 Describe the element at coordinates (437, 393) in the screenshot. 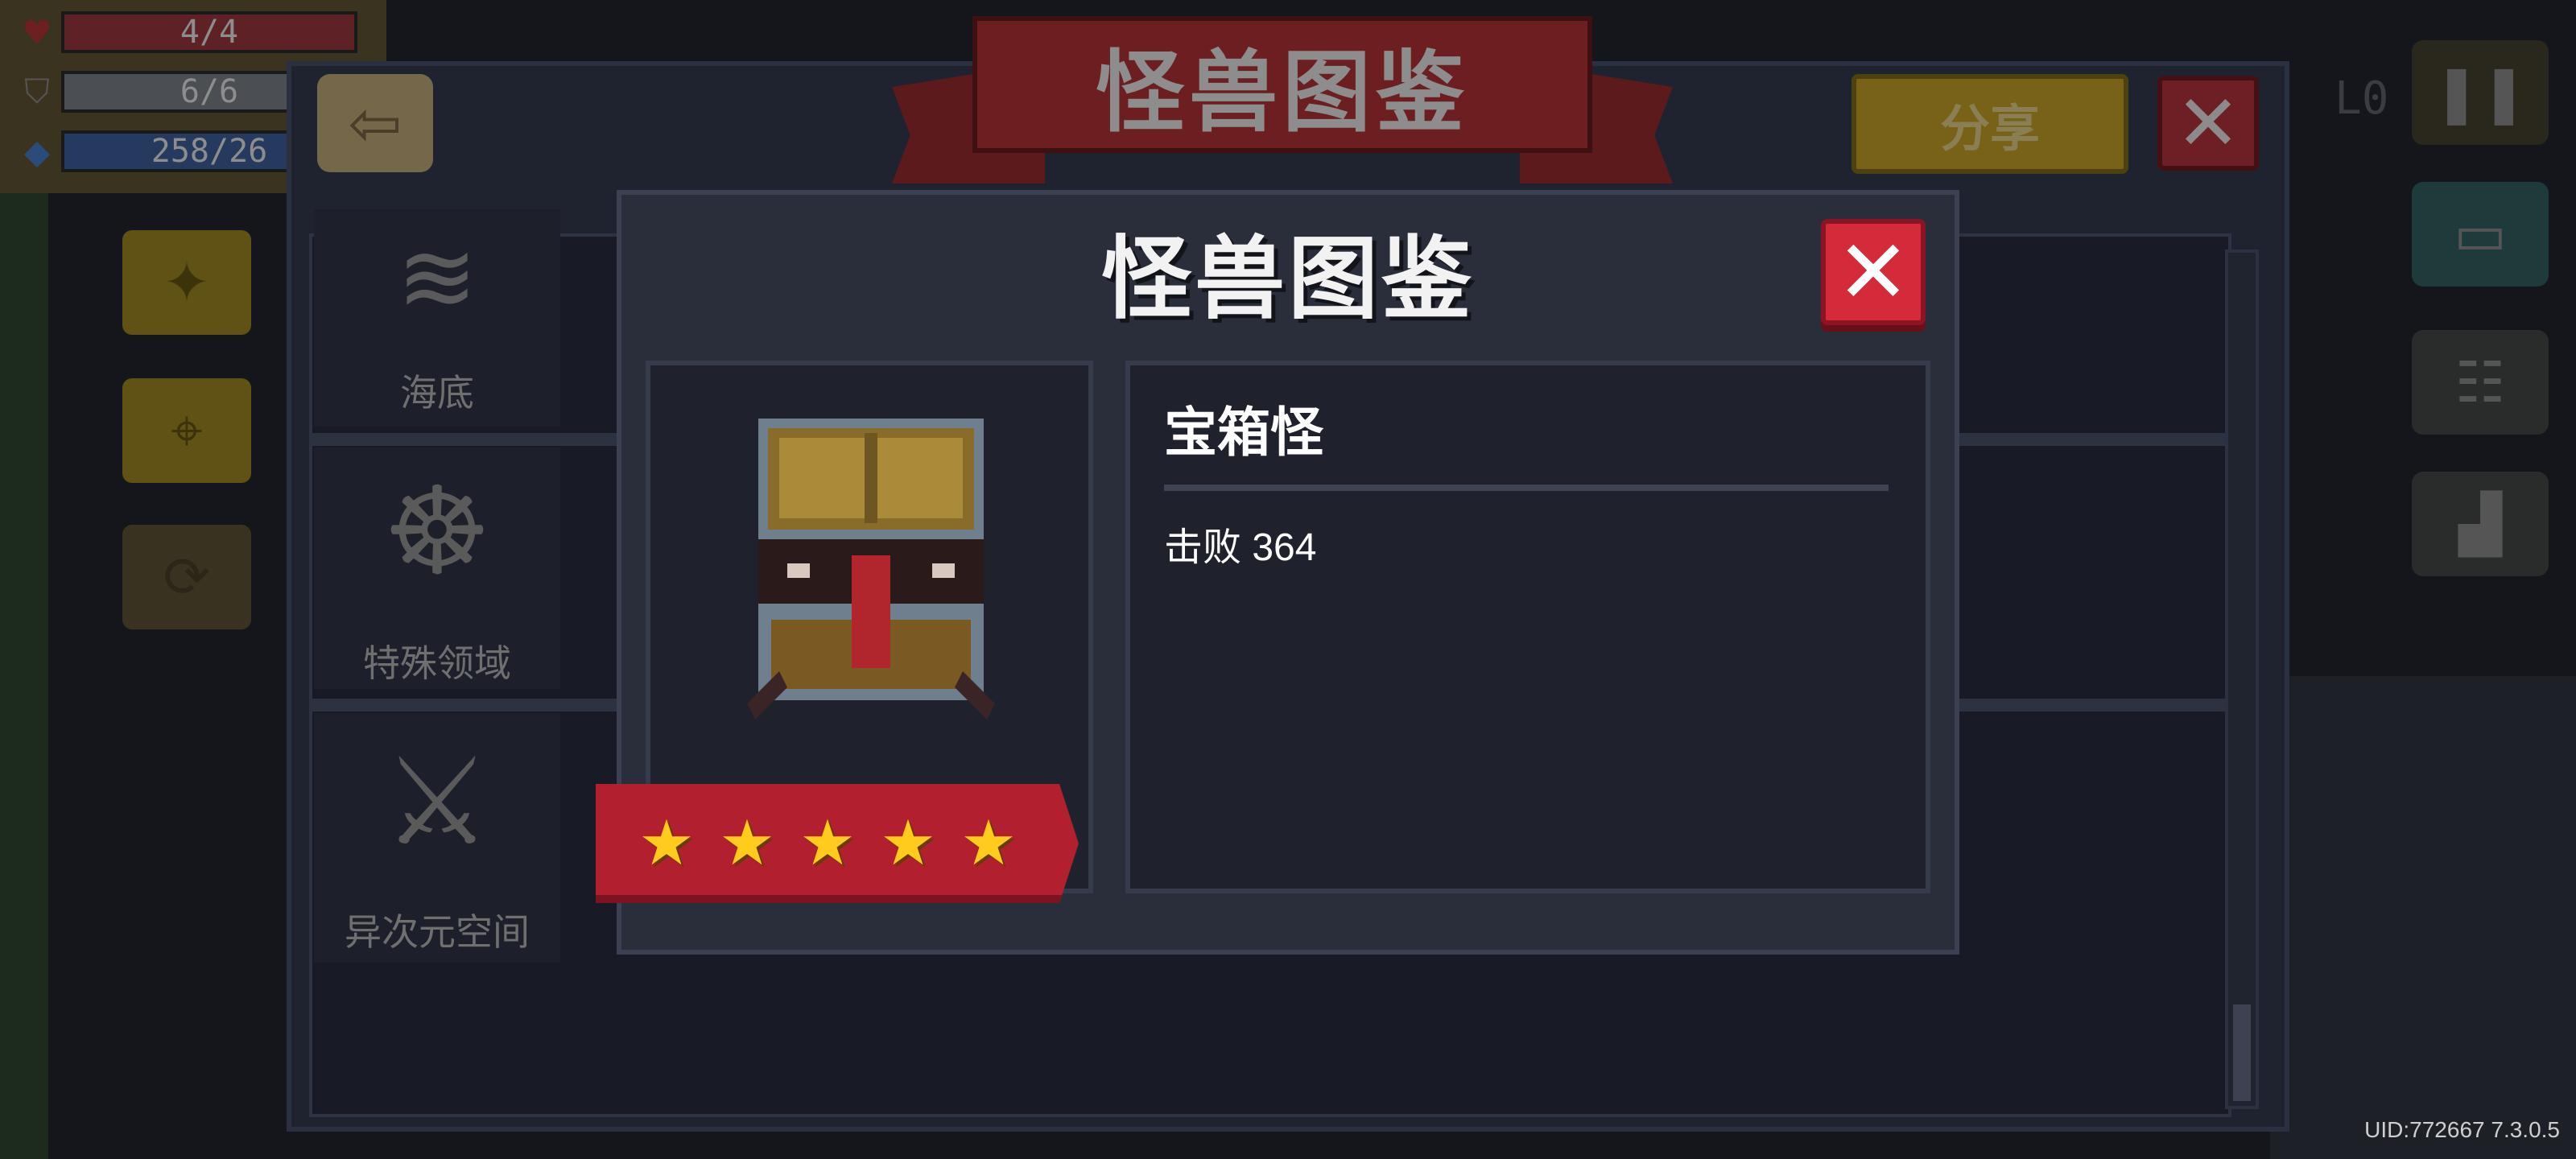

I see `category-label: 海底` at that location.